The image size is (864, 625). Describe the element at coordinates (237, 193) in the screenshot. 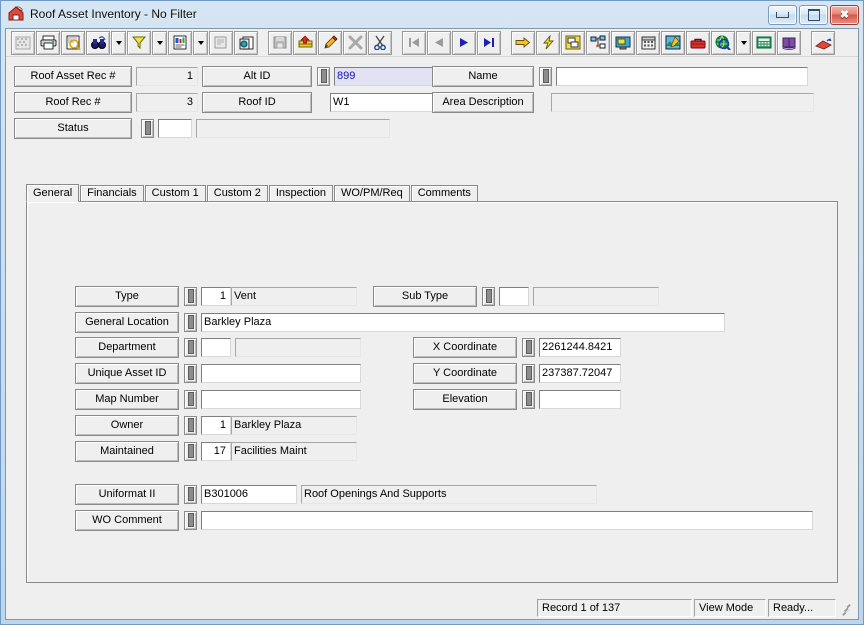

I see `tab-custom-2: Custom 2` at that location.